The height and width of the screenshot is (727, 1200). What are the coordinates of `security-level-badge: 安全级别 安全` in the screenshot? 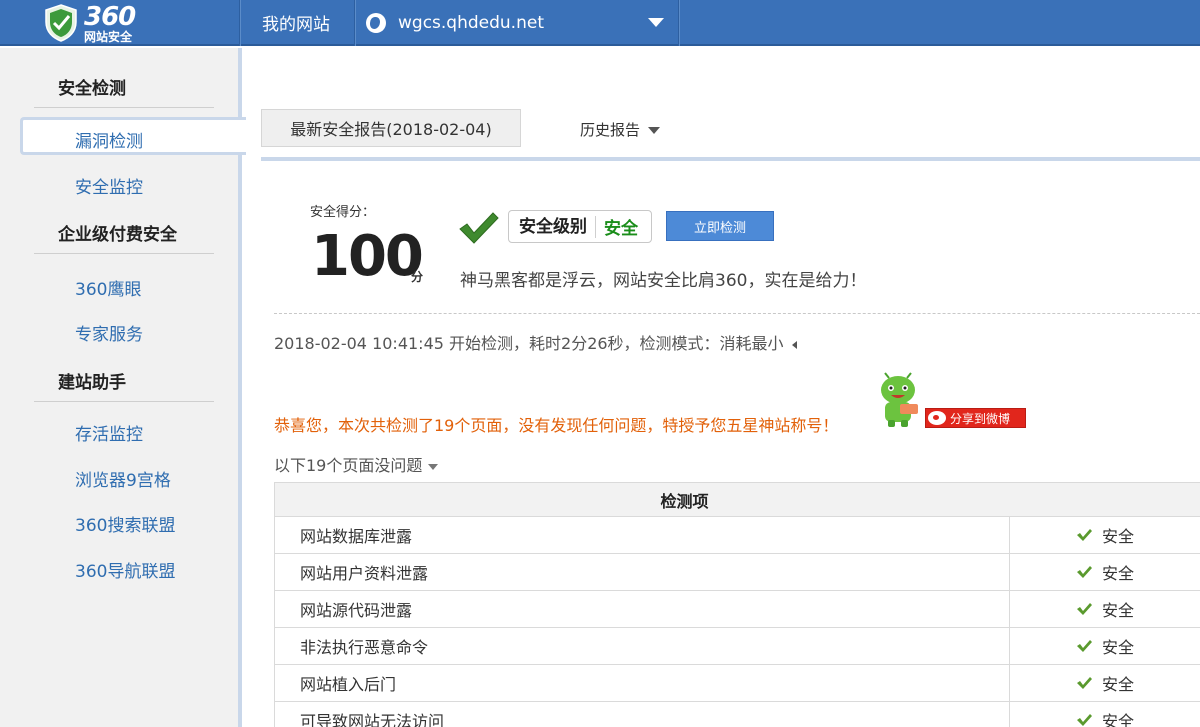 It's located at (580, 226).